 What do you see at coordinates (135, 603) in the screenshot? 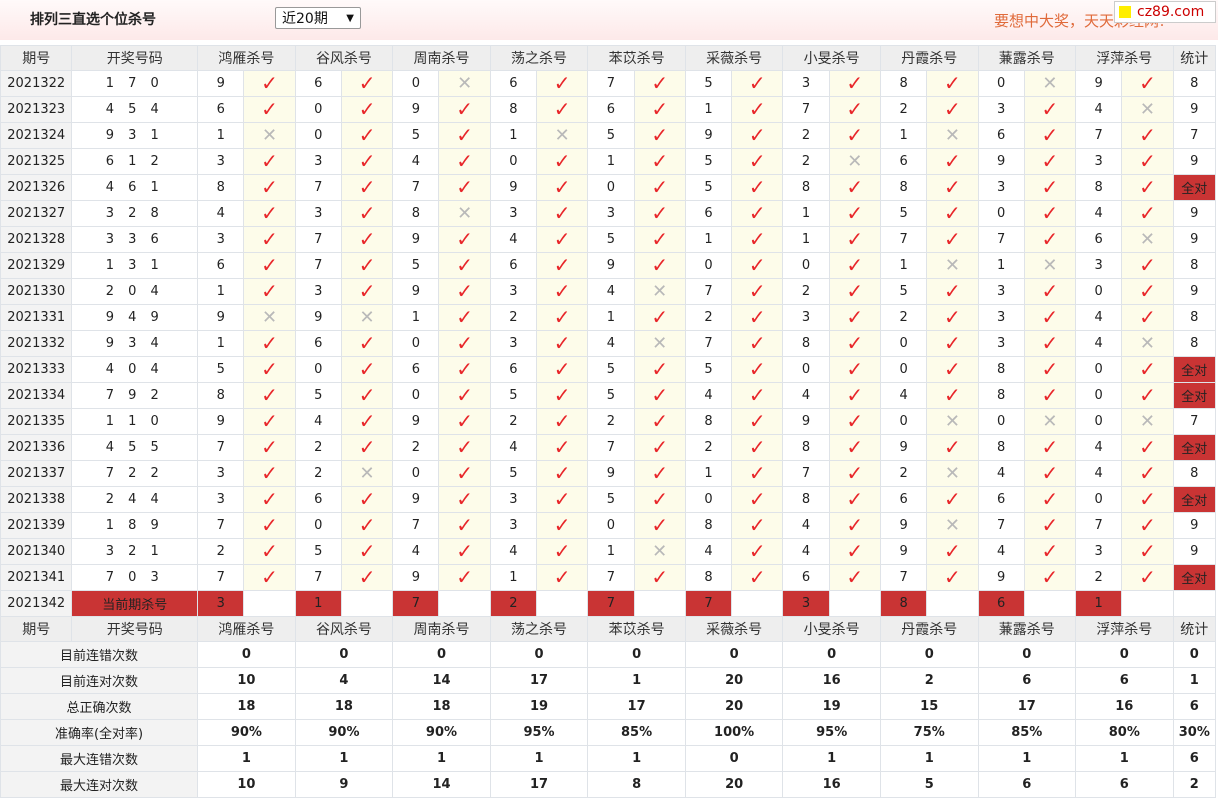
I see `current-kill-label: 当前期杀号` at bounding box center [135, 603].